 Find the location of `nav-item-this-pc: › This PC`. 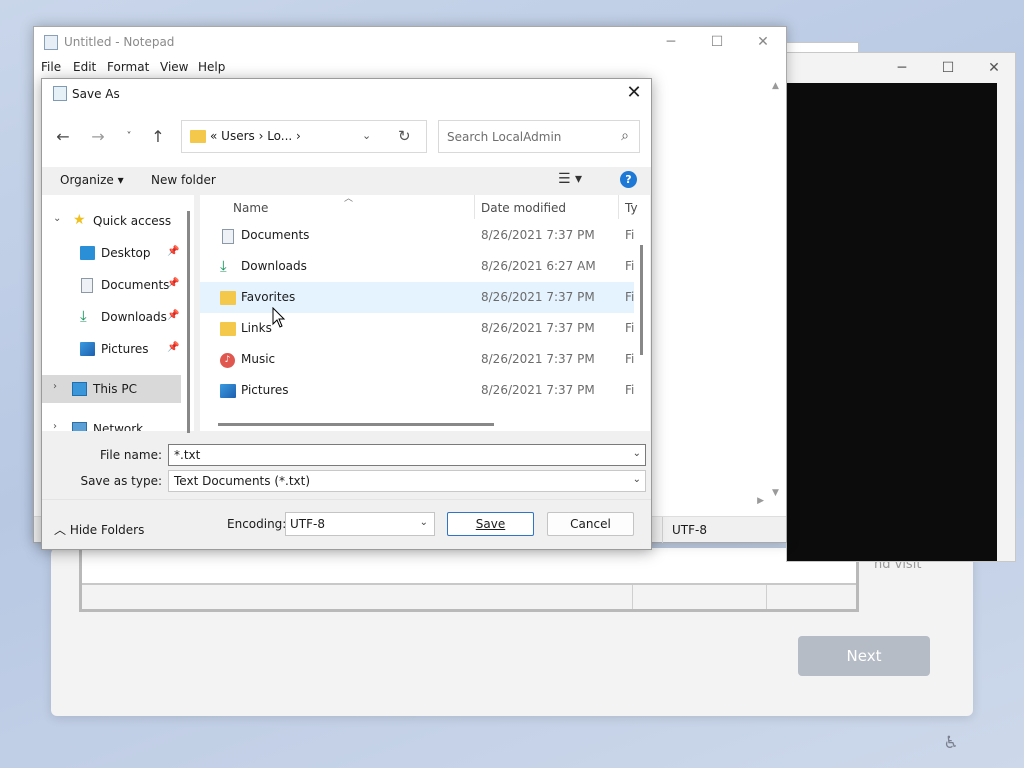

nav-item-this-pc: › This PC is located at coordinates (111, 389).